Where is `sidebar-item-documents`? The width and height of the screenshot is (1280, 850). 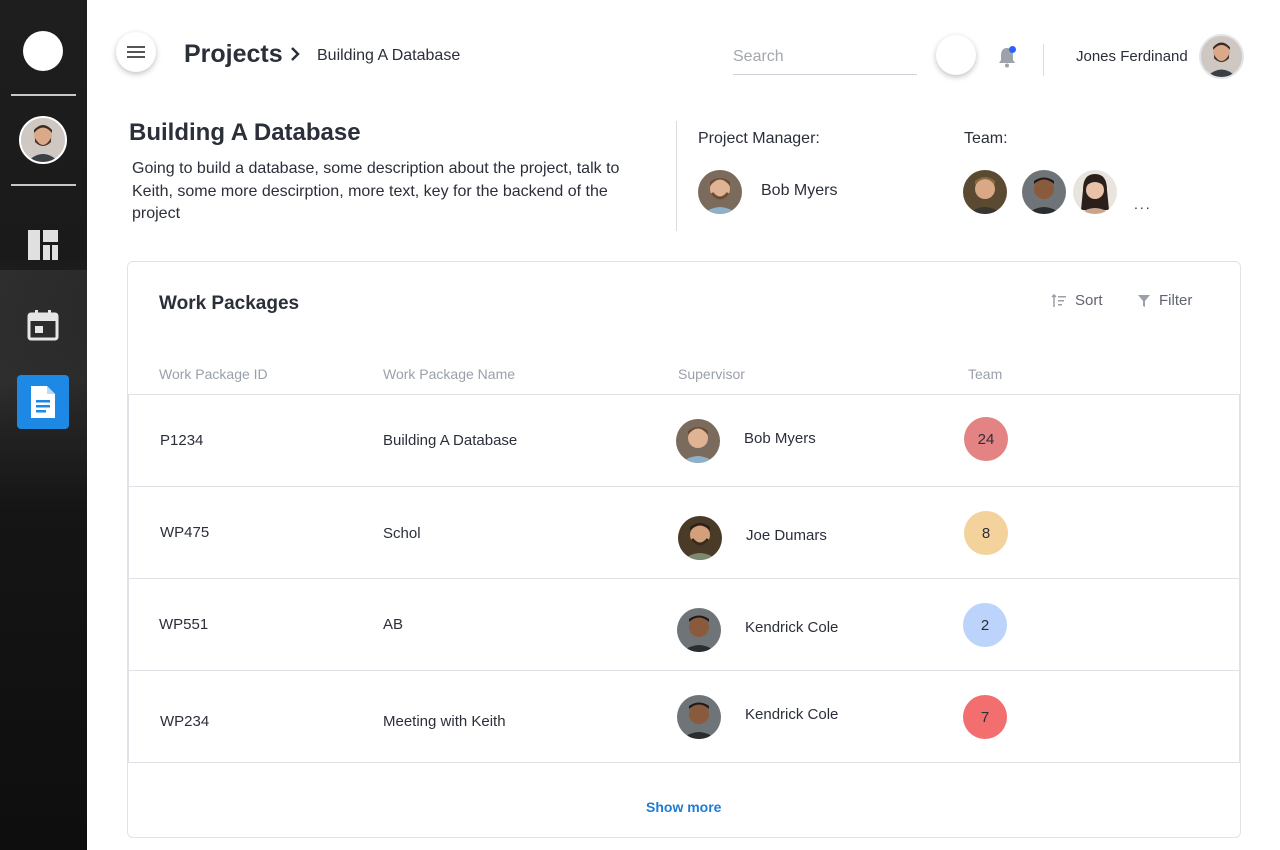
sidebar-item-documents is located at coordinates (43, 402).